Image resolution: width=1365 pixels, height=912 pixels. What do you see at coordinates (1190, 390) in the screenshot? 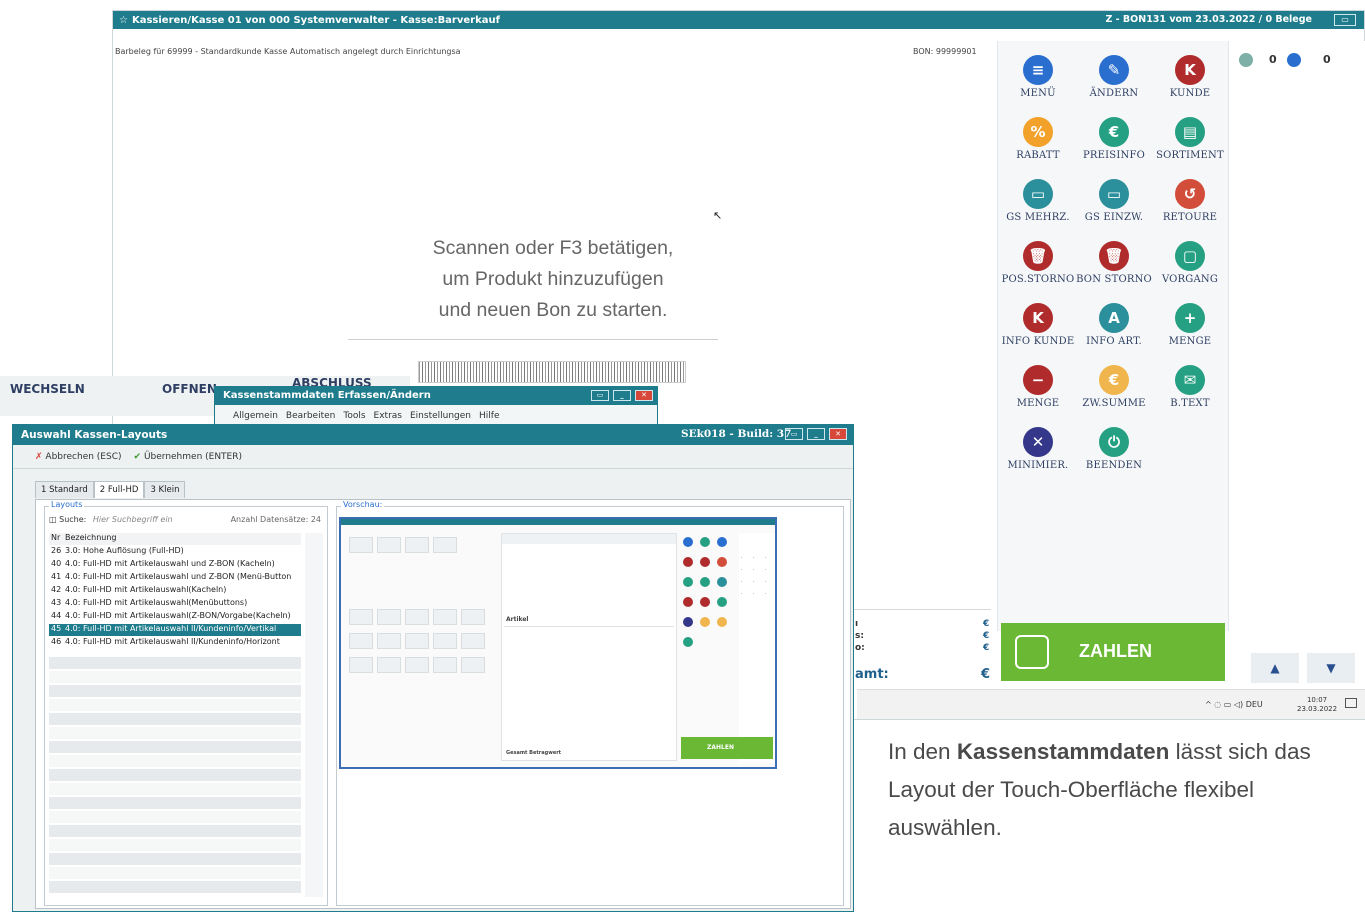
I see `function-button-b-text: ✉ B.TEXT` at bounding box center [1190, 390].